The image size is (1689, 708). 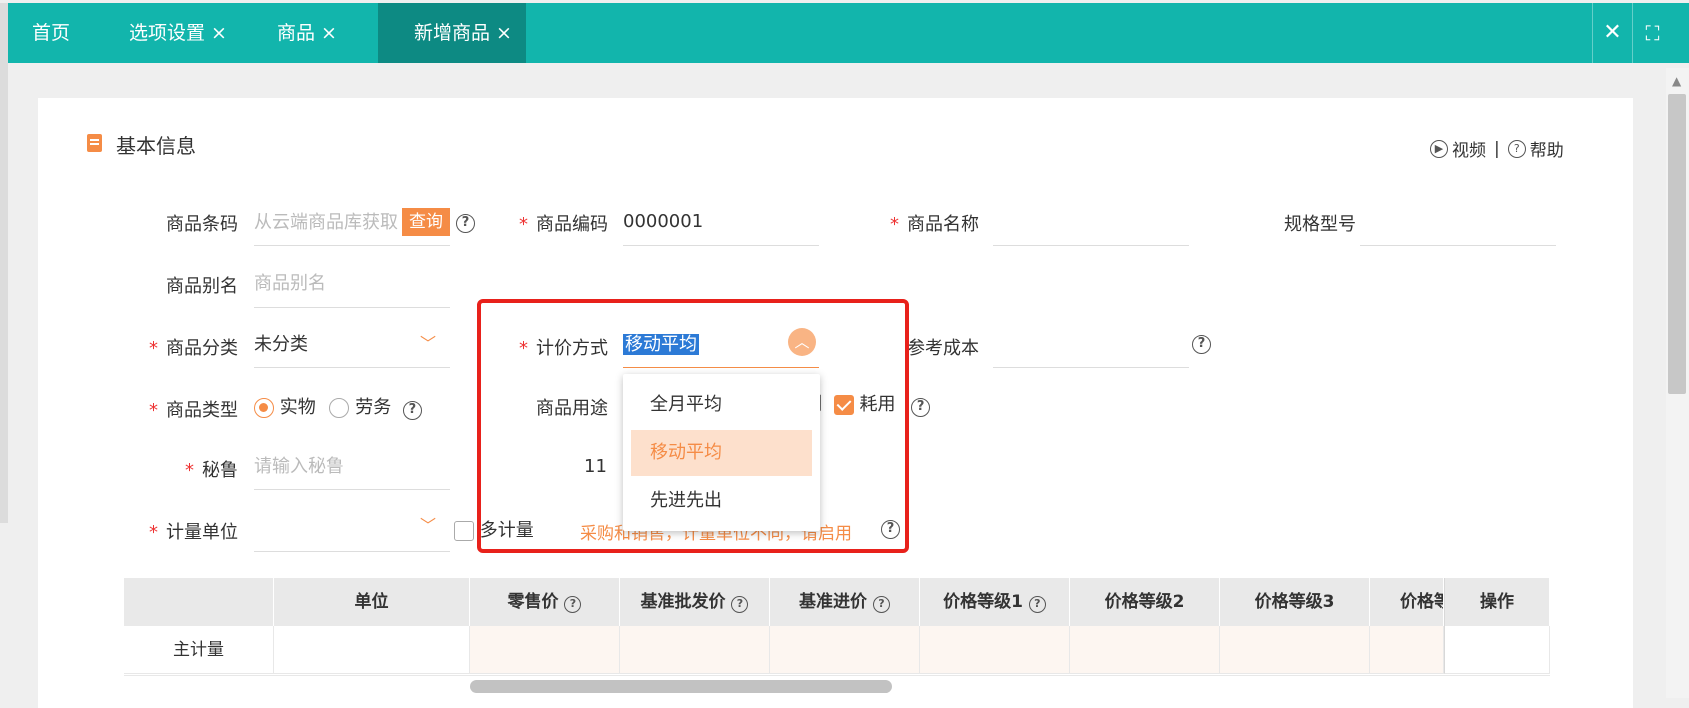 What do you see at coordinates (464, 531) in the screenshot?
I see `multi-unit-checkbox` at bounding box center [464, 531].